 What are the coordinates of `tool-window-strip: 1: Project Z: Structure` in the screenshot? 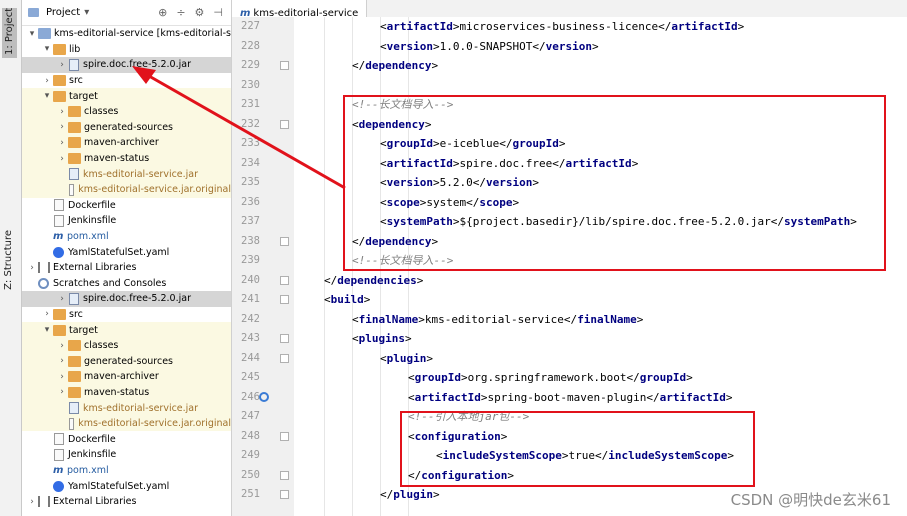 It's located at (11, 258).